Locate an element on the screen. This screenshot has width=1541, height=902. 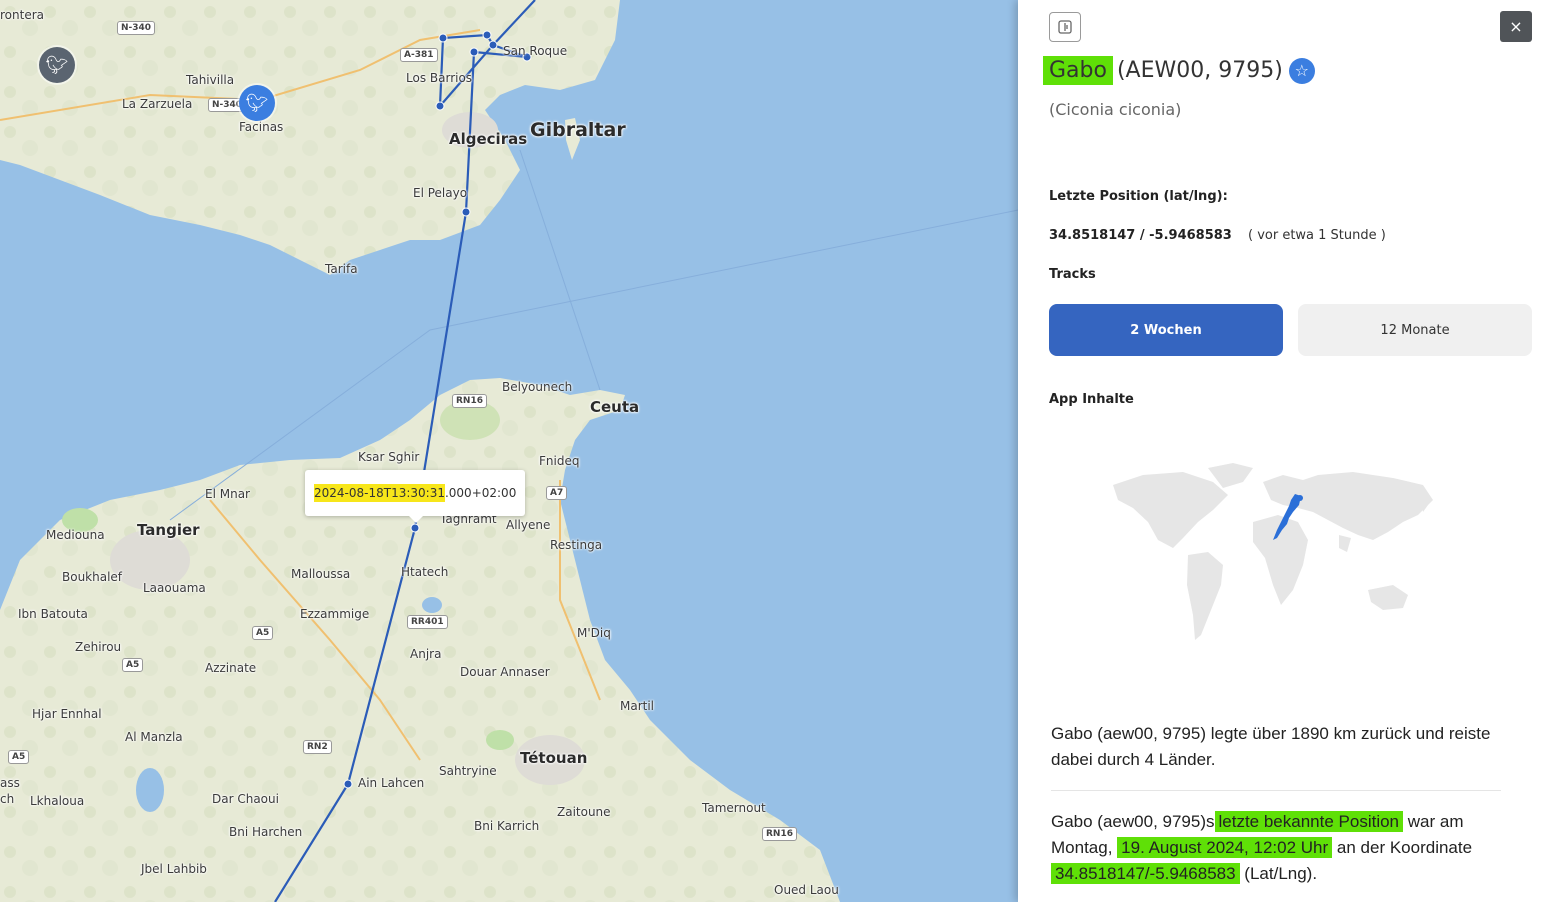
collapse-panel-button is located at coordinates (1065, 27).